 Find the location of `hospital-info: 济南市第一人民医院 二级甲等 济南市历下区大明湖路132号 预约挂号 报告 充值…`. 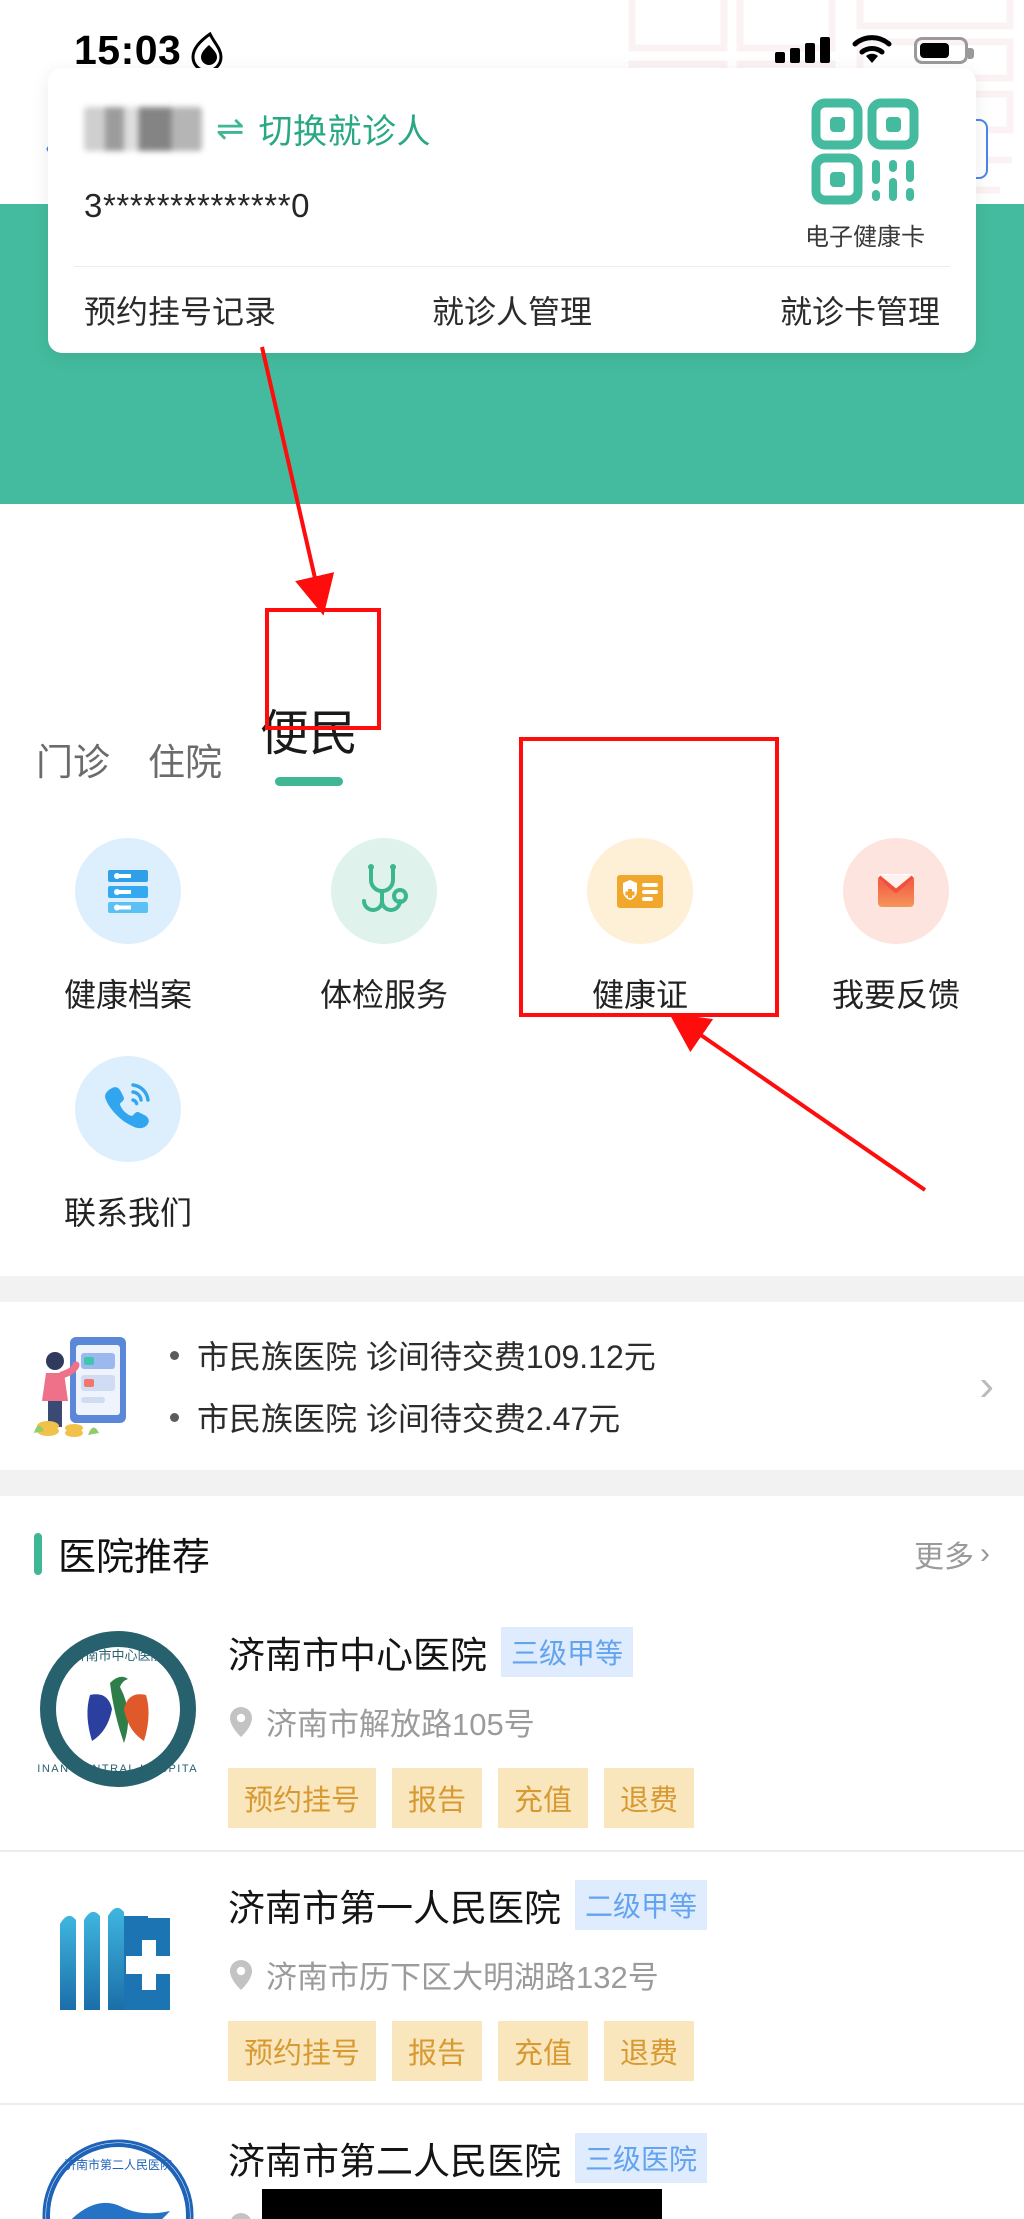

hospital-info: 济南市第一人民医院 二级甲等 济南市历下区大明湖路132号 预约挂号 报告 充值… is located at coordinates (609, 1979).